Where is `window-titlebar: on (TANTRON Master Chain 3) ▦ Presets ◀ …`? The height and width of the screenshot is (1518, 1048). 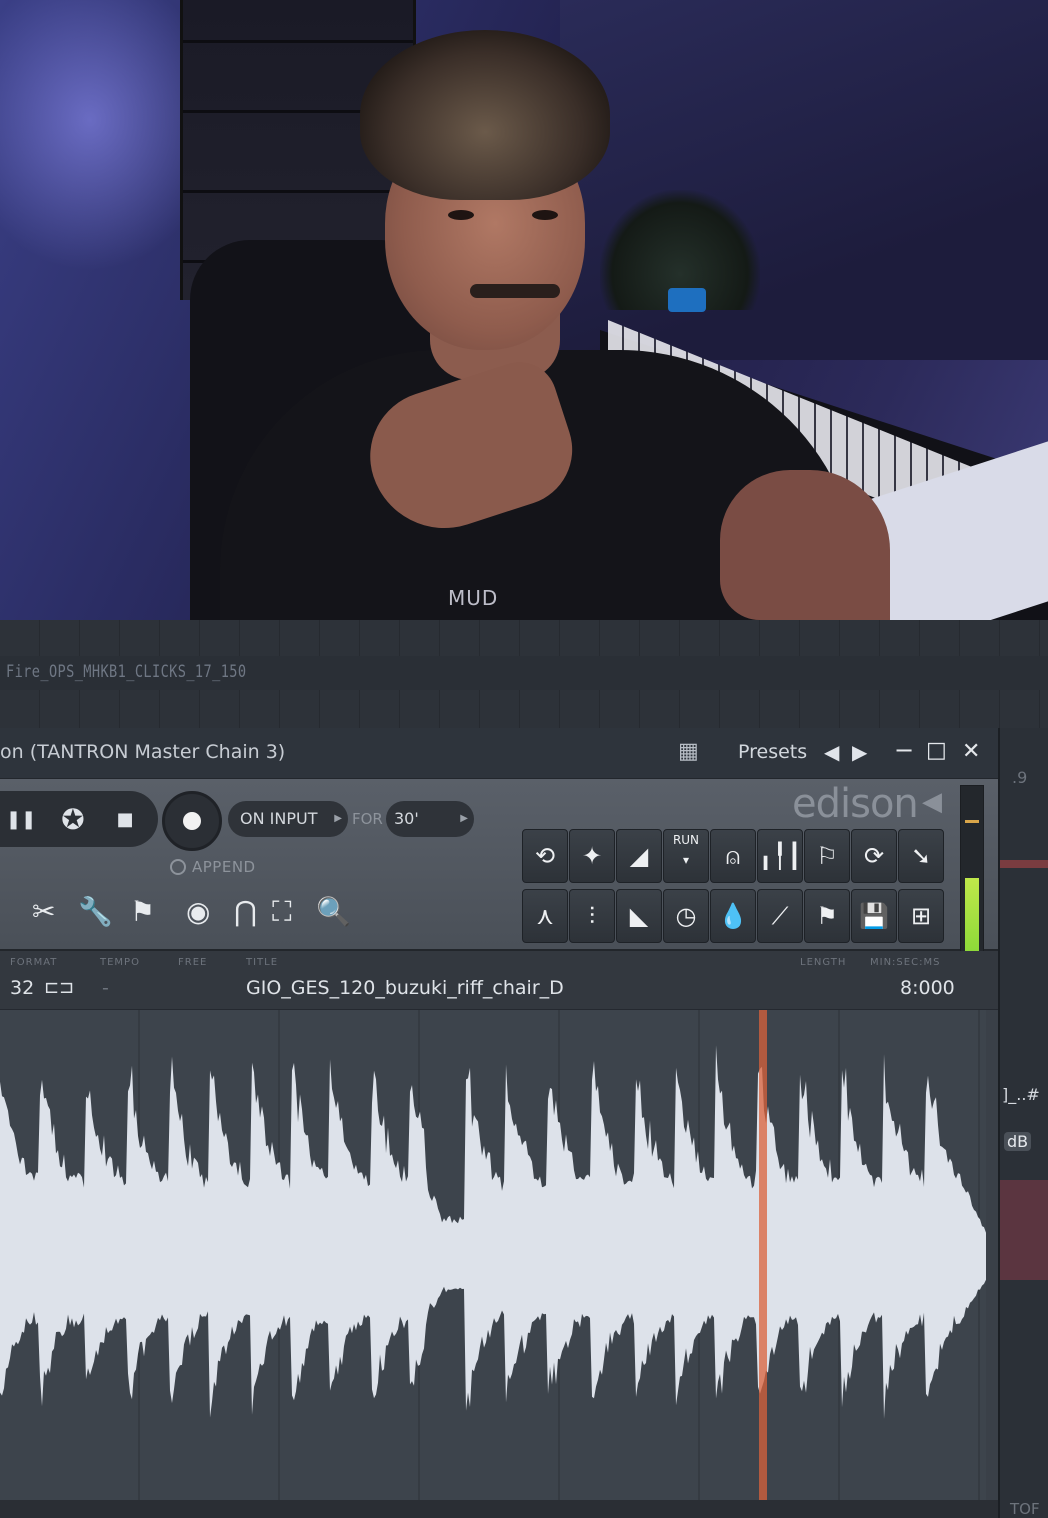 window-titlebar: on (TANTRON Master Chain 3) ▦ Presets ◀ … is located at coordinates (499, 753).